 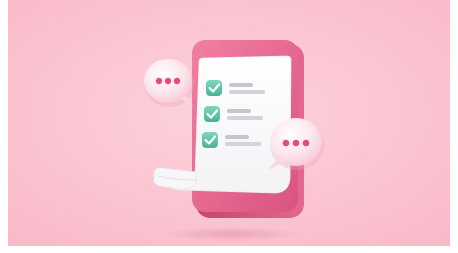 What do you see at coordinates (229, 249) in the screenshot?
I see `bottom-strip` at bounding box center [229, 249].